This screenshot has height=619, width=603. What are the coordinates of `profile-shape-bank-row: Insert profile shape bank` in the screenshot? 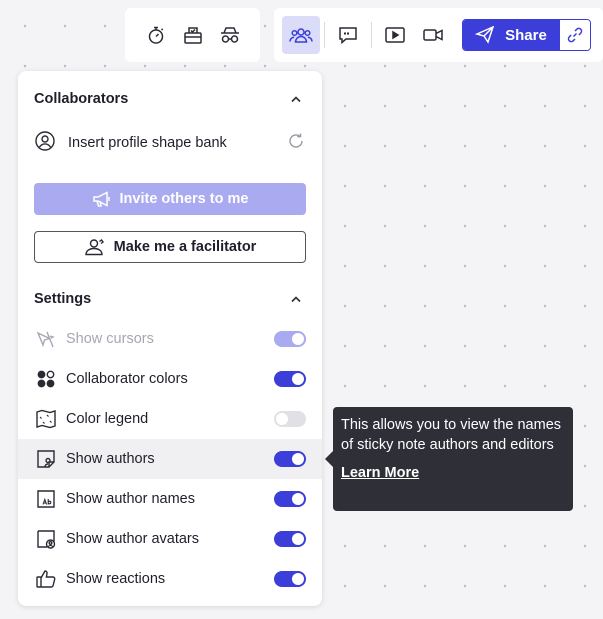 It's located at (170, 143).